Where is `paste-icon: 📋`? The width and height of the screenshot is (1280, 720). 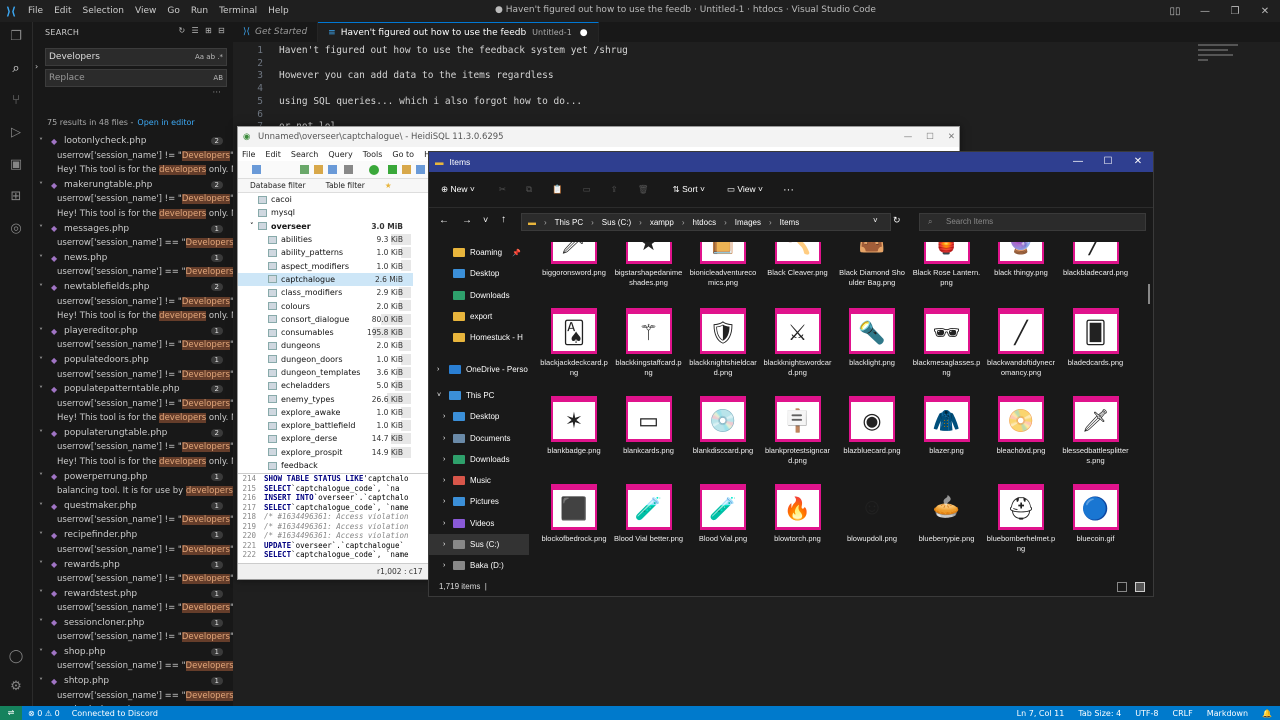
paste-icon: 📋 is located at coordinates (557, 189).